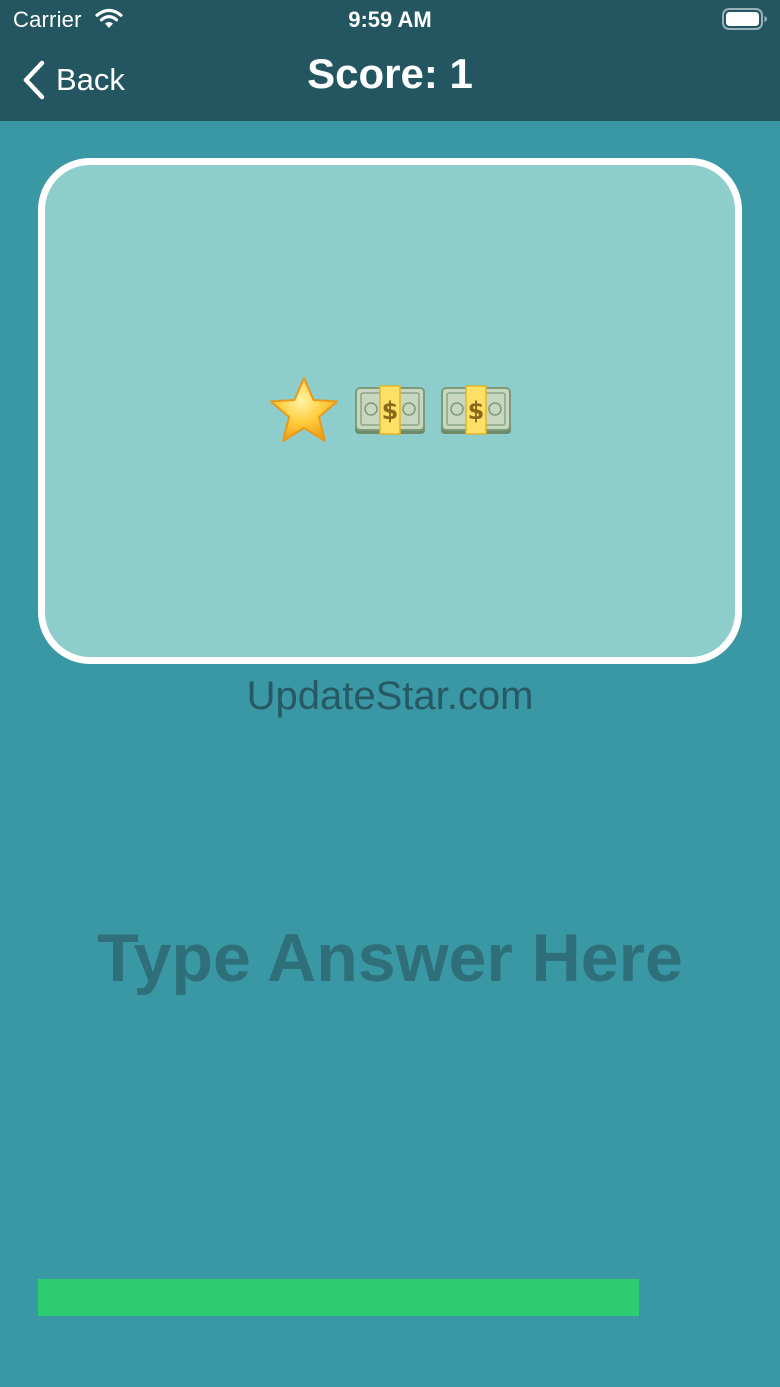  What do you see at coordinates (390, 19) in the screenshot?
I see `status-time: 9:59 AM` at bounding box center [390, 19].